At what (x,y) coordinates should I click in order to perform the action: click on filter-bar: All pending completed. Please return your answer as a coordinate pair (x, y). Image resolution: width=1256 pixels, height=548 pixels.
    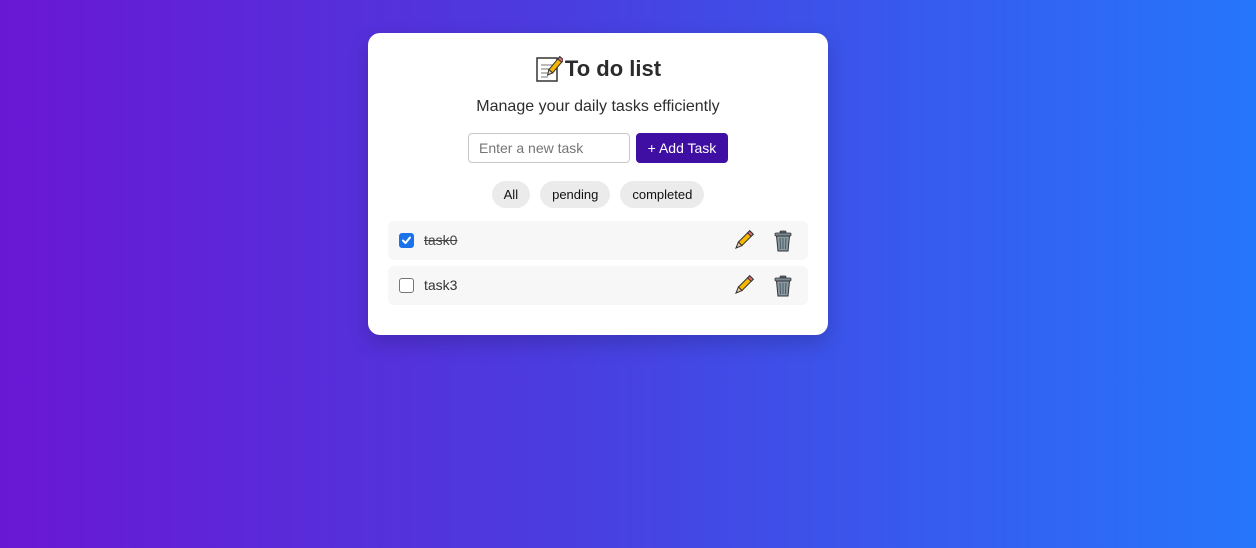
    Looking at the image, I should click on (598, 194).